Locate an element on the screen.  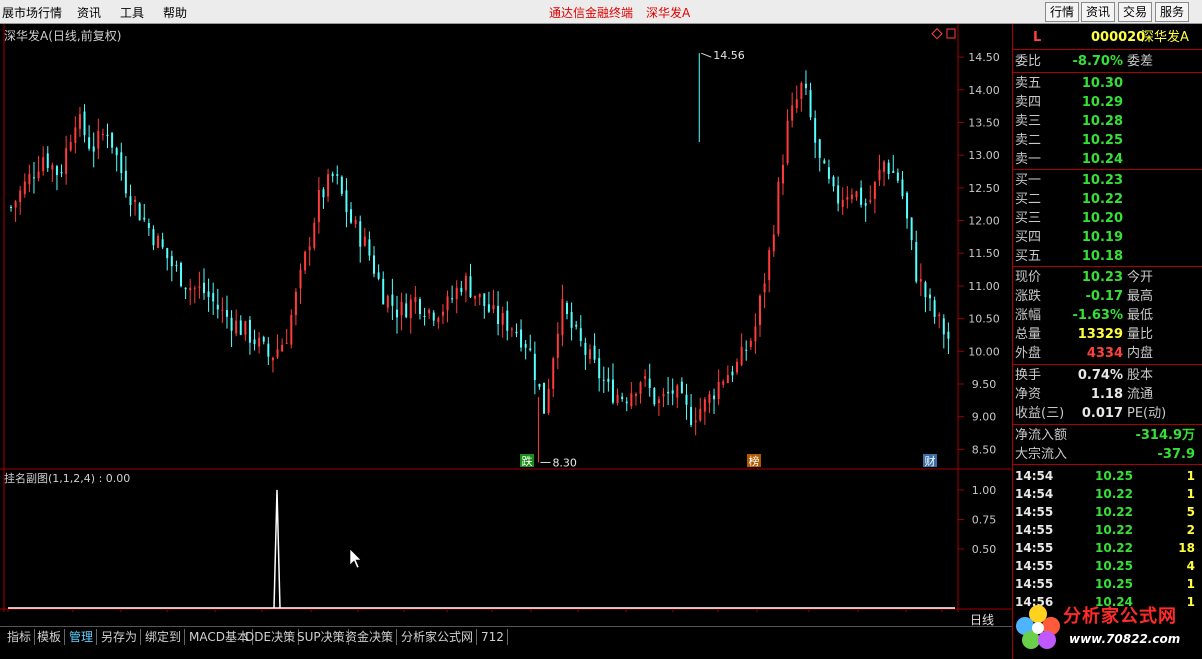
stat-row-value: -0.17 is located at coordinates (1104, 296).